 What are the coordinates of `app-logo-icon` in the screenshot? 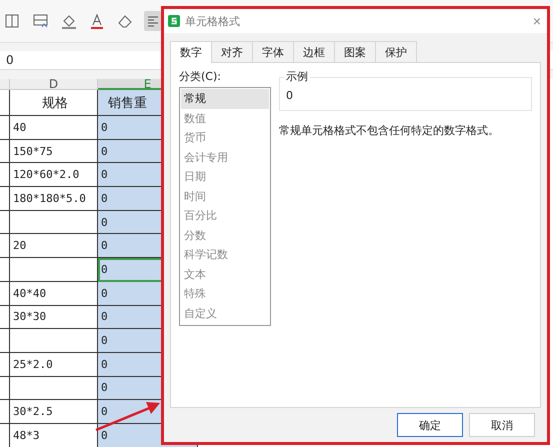 It's located at (174, 21).